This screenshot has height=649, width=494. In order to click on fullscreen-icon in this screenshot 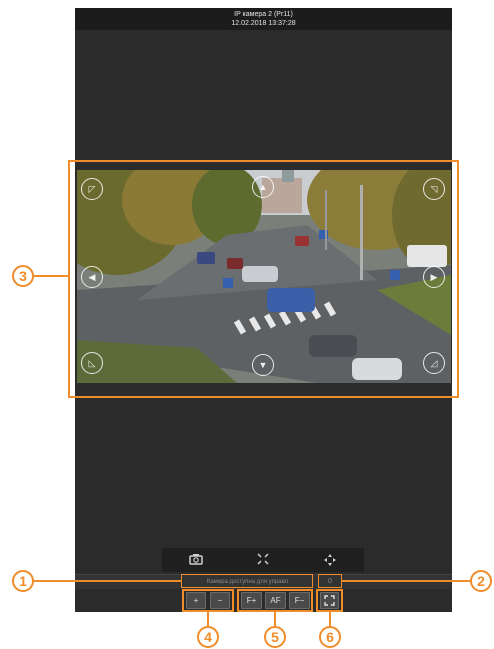, I will do `click(329, 600)`.